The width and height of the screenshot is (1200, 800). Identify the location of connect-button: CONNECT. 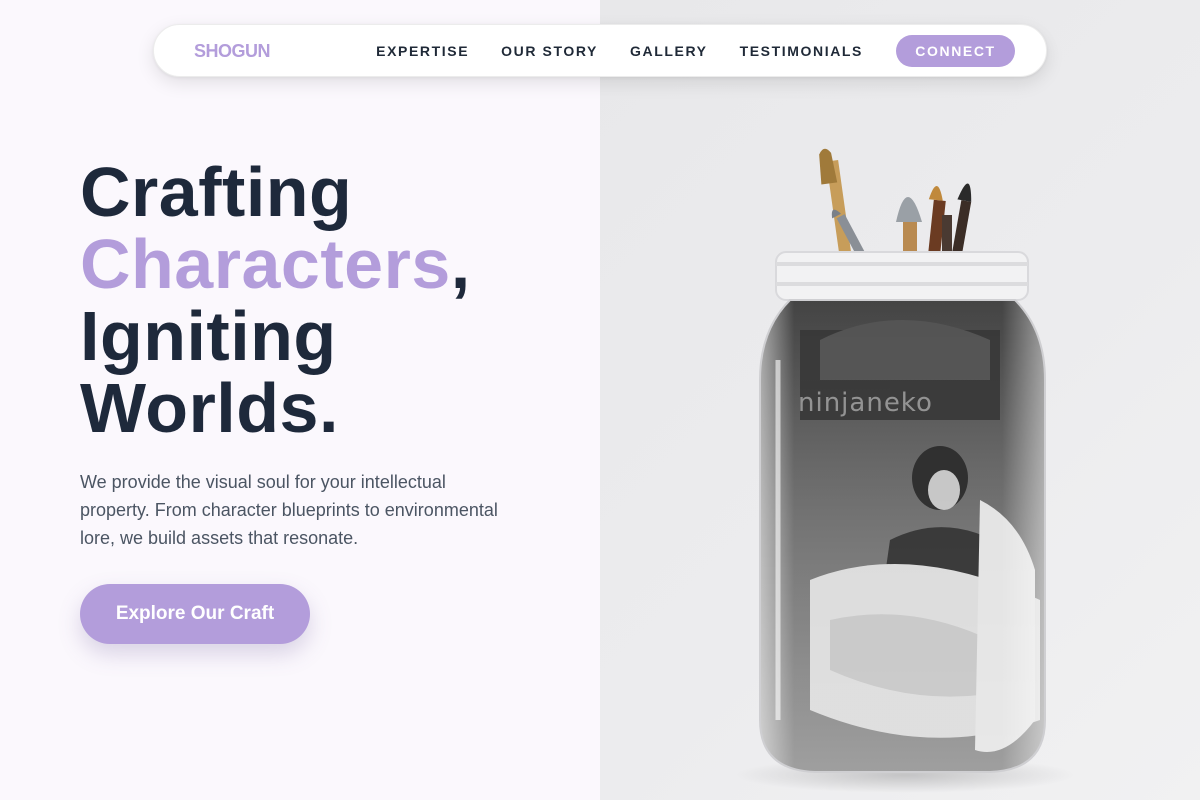
(955, 51).